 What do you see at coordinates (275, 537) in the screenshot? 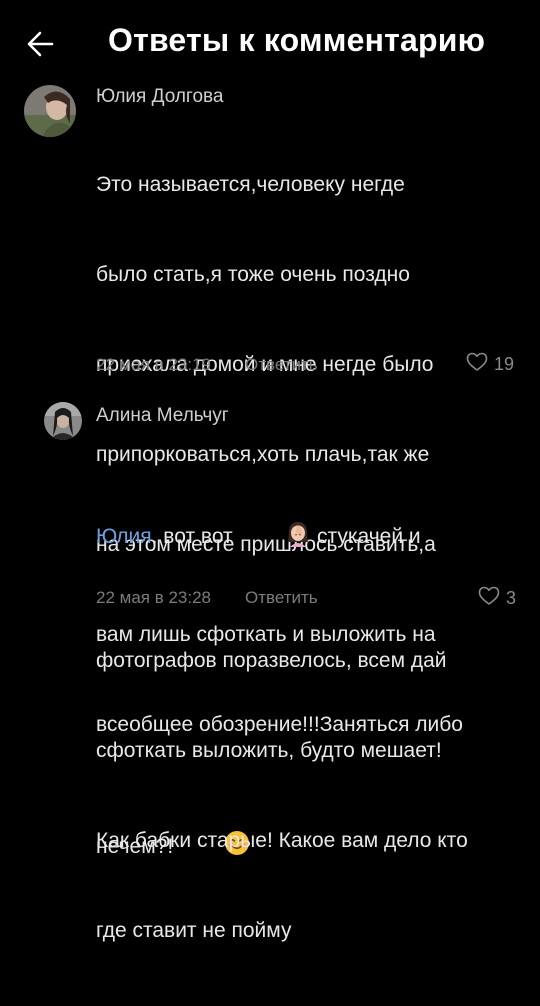
I see `woman-facepalming-emoji` at bounding box center [275, 537].